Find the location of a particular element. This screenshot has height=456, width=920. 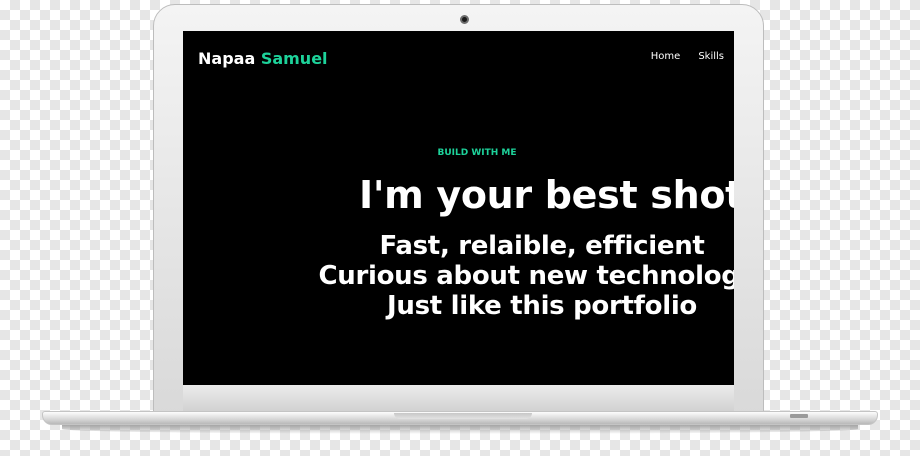

laptop-bezel-chin is located at coordinates (458, 398).